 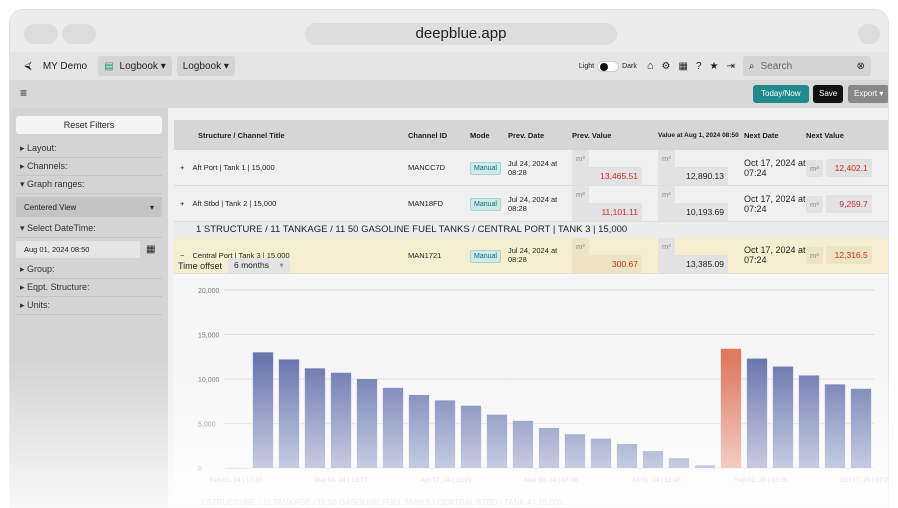 I want to click on browser-chrome: deepblue.app, so click(x=449, y=31).